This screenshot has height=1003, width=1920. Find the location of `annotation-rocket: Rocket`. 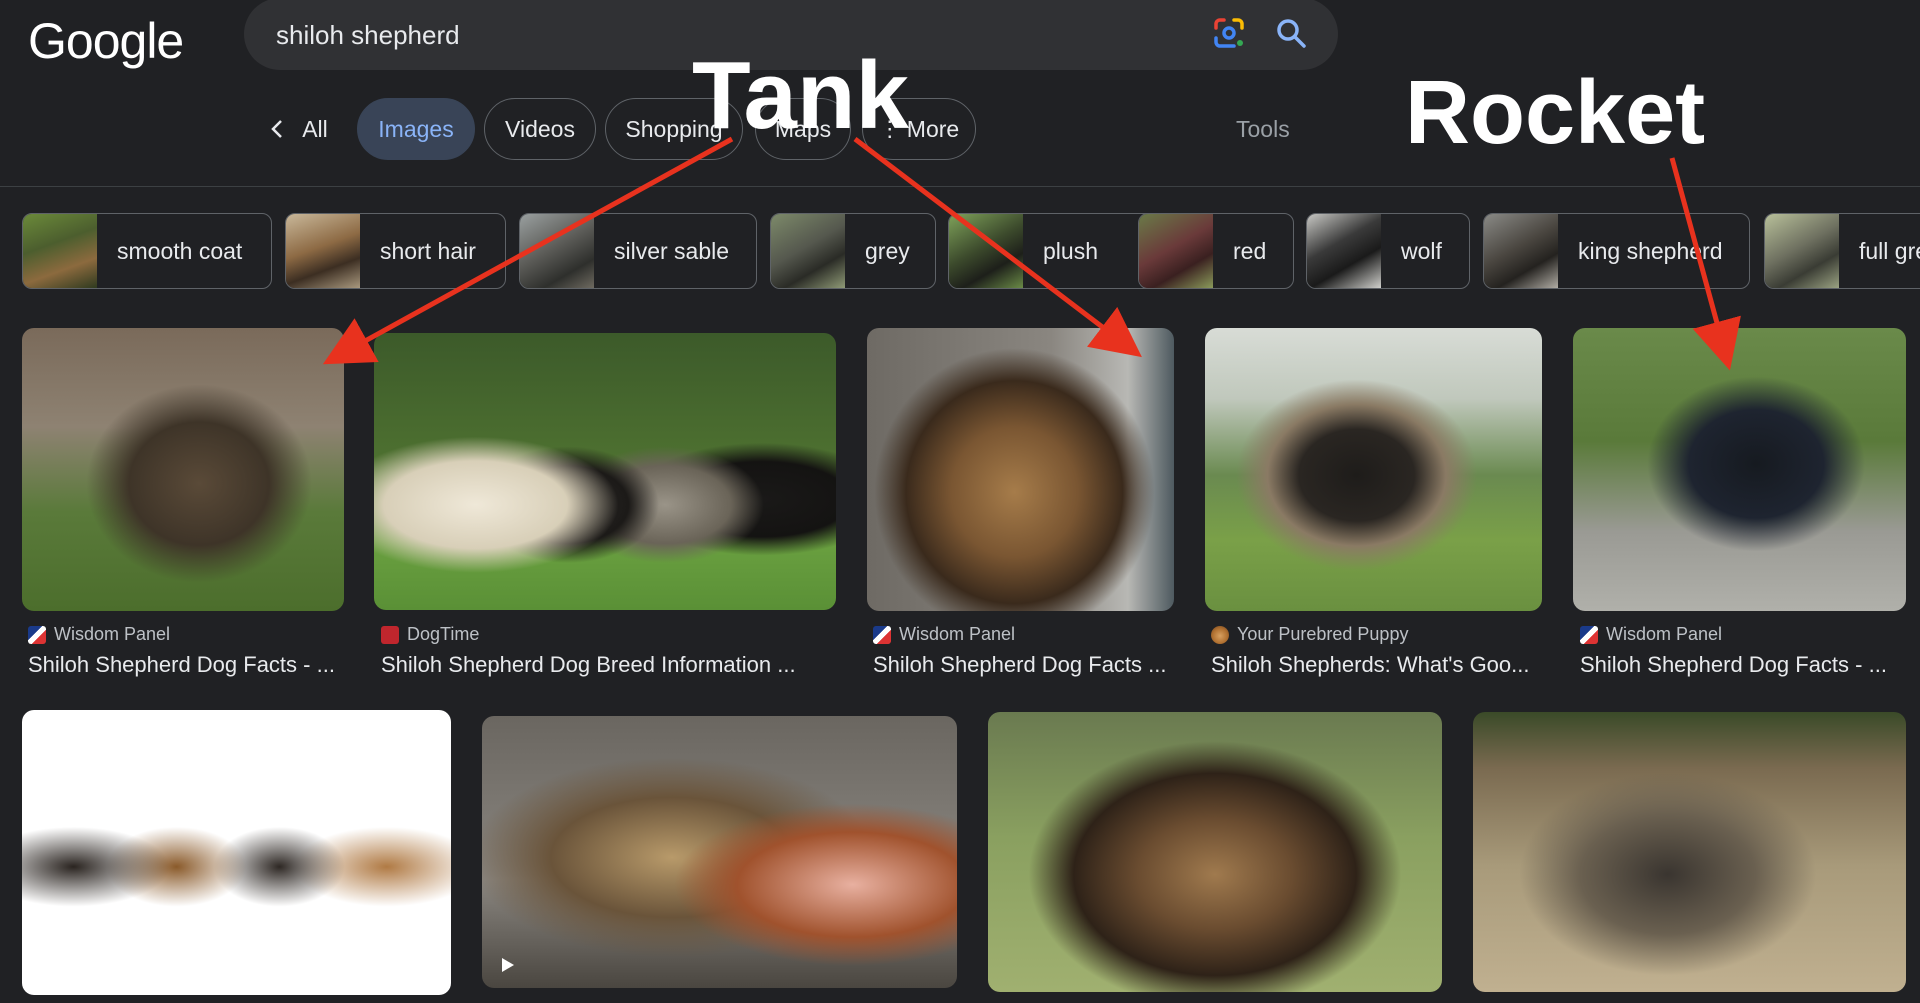

annotation-rocket: Rocket is located at coordinates (1555, 113).